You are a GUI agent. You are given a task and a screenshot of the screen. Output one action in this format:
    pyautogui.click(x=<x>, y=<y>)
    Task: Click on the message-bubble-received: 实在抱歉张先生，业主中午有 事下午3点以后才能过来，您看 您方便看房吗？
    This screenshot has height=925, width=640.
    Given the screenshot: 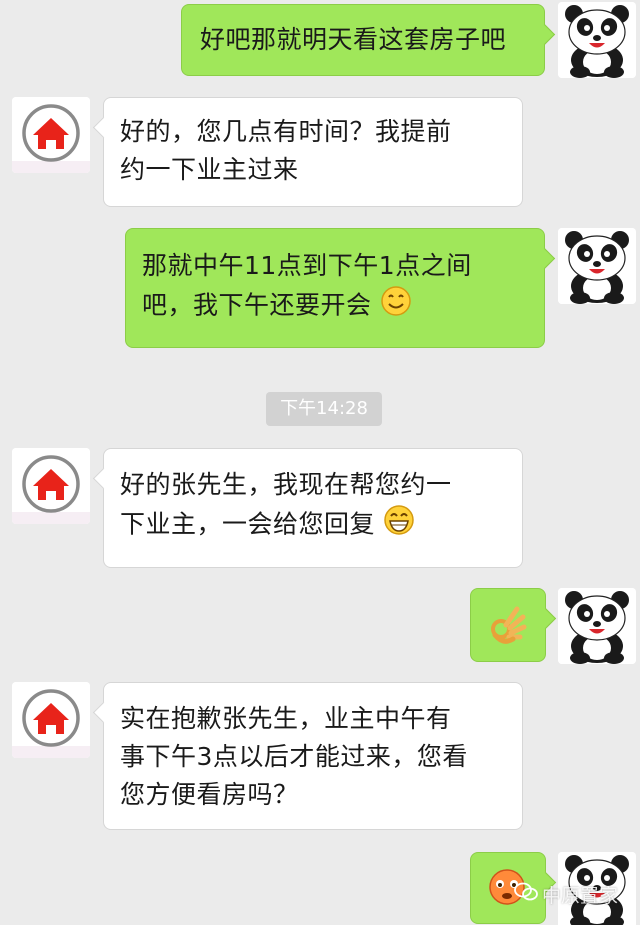 What is the action you would take?
    pyautogui.click(x=307, y=756)
    